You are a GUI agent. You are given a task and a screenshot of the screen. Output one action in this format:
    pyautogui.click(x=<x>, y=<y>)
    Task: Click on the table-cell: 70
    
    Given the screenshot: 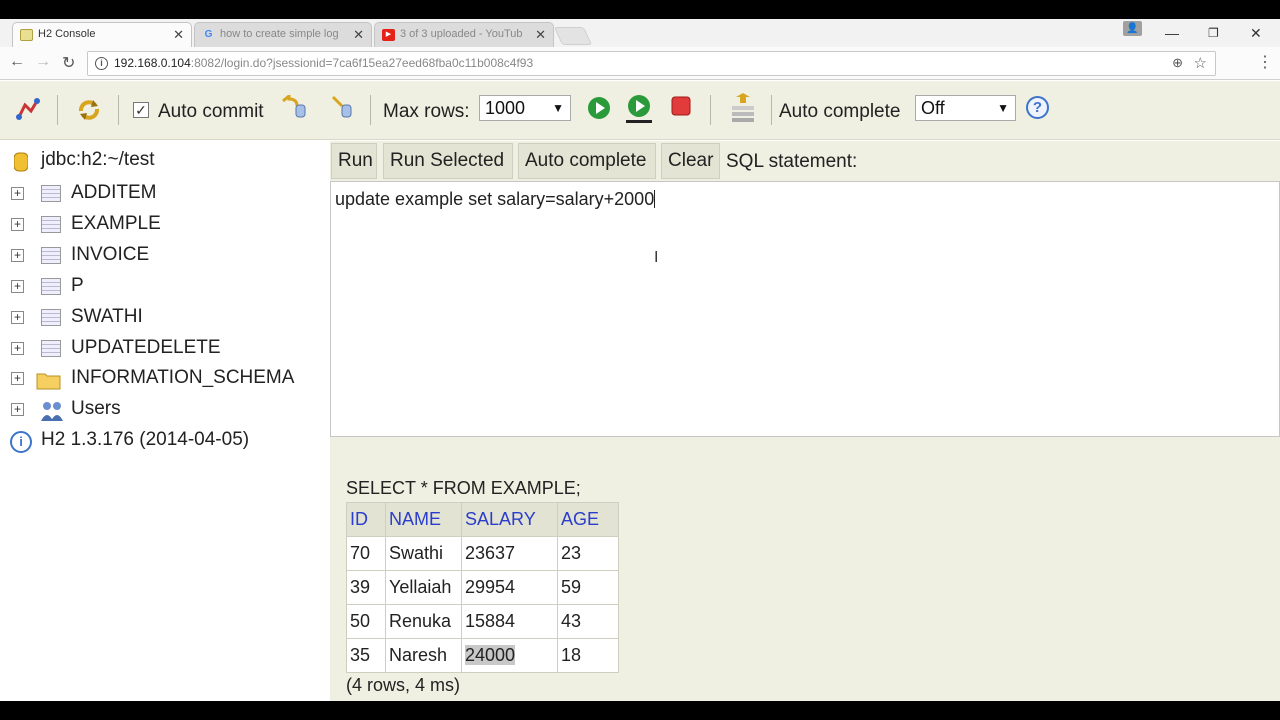 What is the action you would take?
    pyautogui.click(x=366, y=553)
    